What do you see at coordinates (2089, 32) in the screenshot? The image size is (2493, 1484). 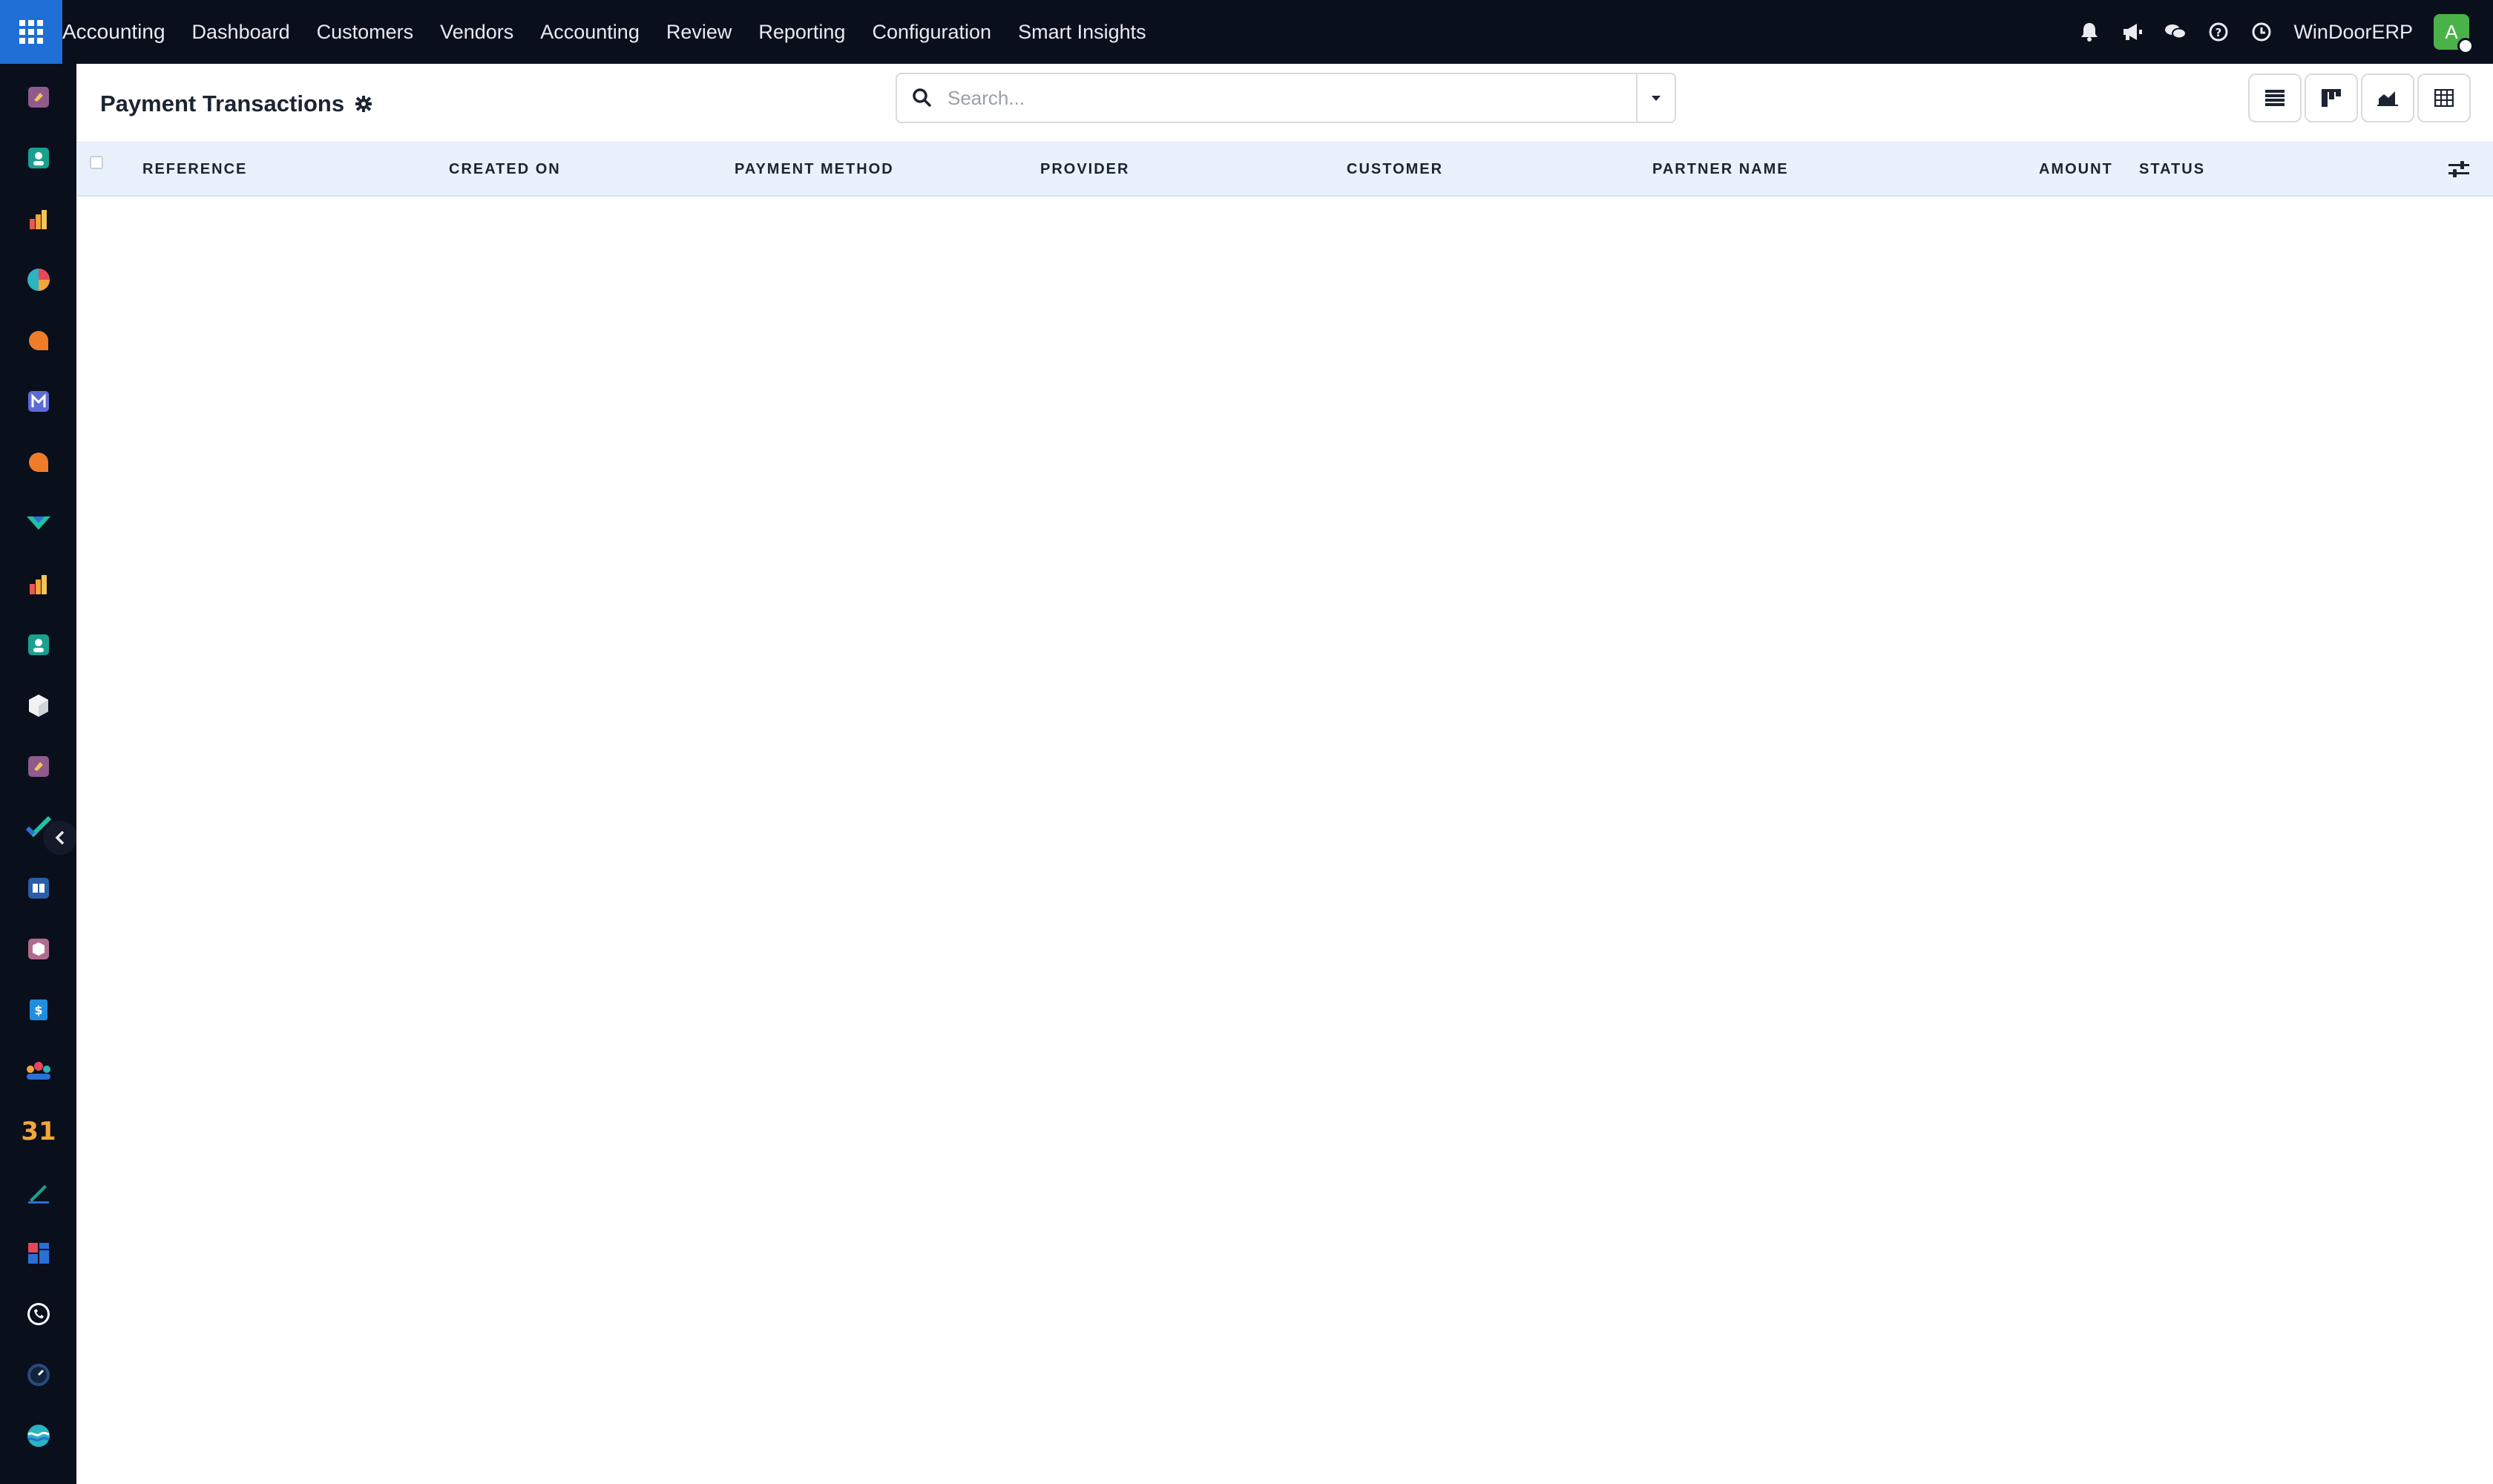 I see `bell-icon` at bounding box center [2089, 32].